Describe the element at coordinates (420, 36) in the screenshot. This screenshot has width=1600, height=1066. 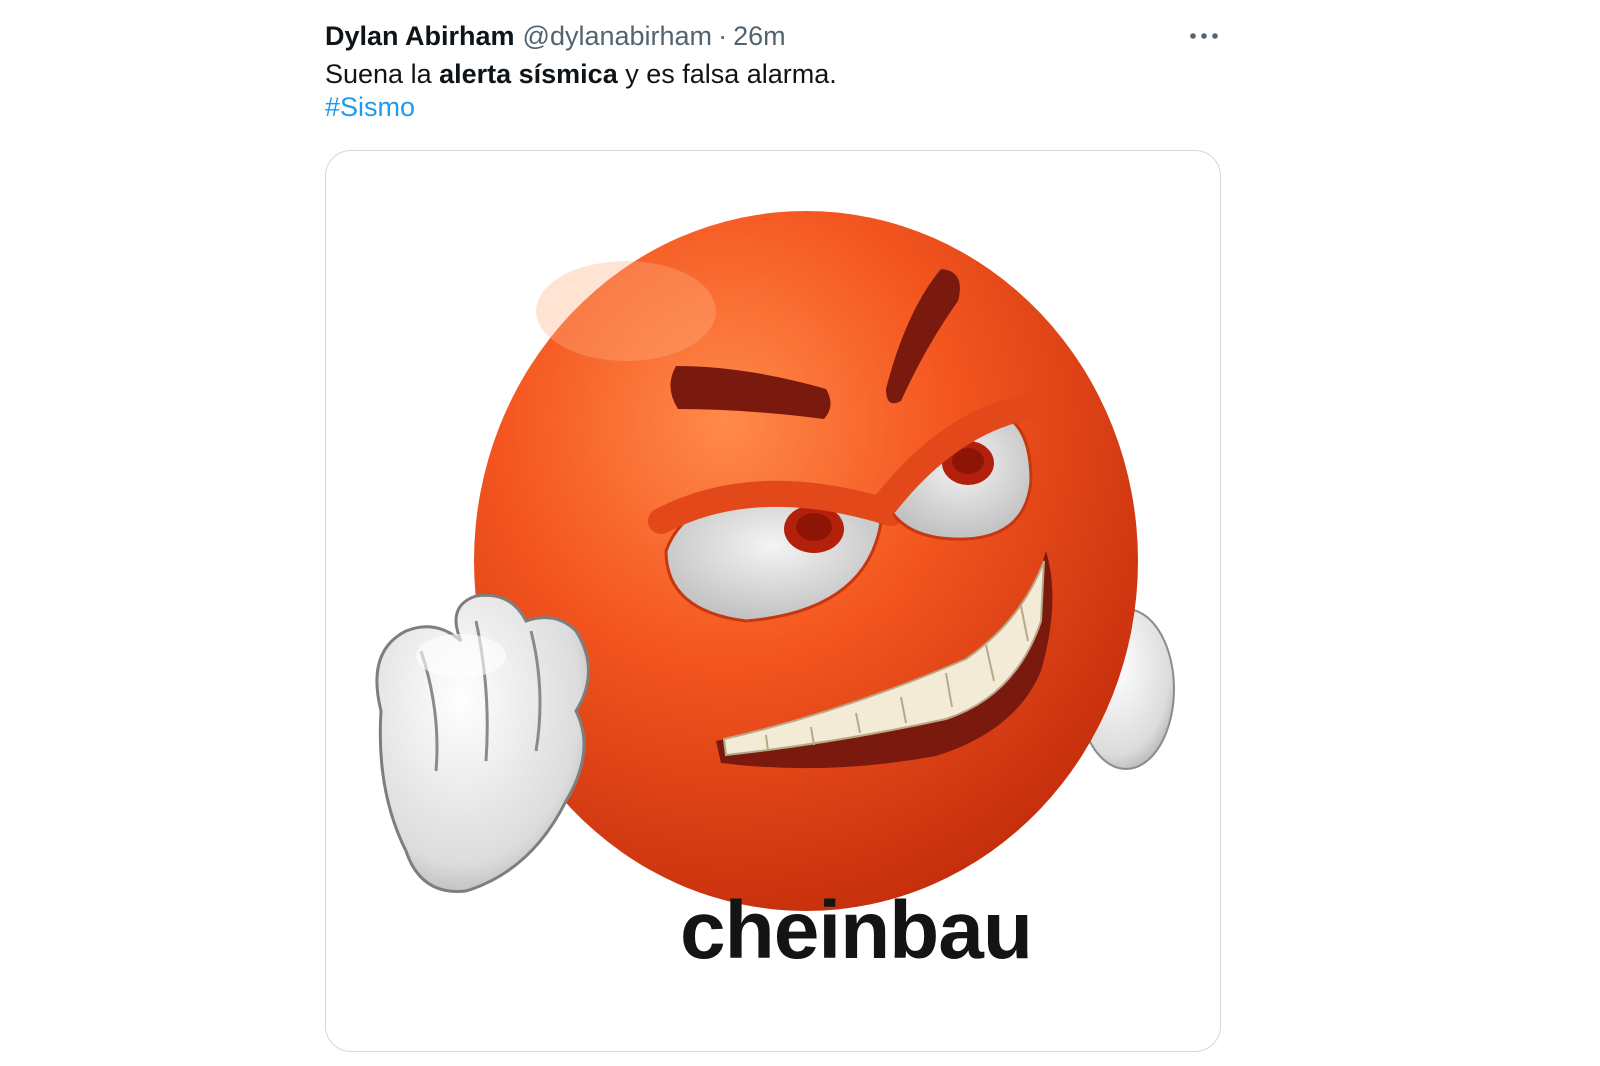
I see `author-name: Dylan Abirham` at that location.